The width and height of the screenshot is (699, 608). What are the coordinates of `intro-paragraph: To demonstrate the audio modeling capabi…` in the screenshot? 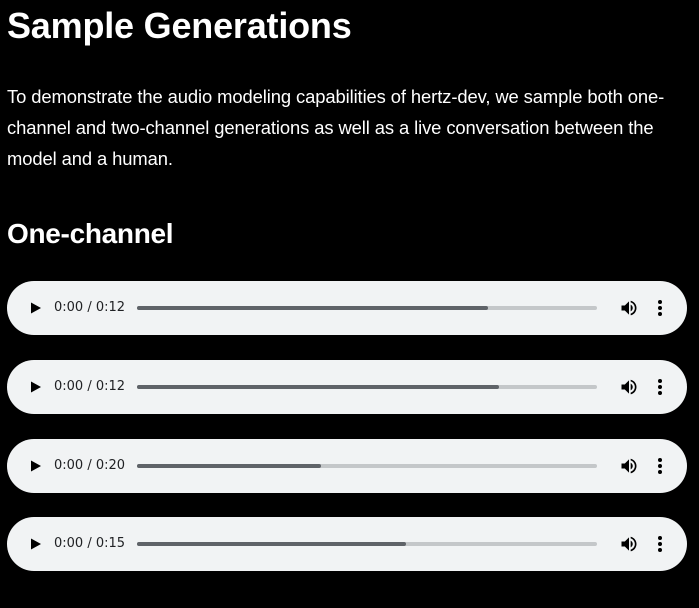 It's located at (336, 127).